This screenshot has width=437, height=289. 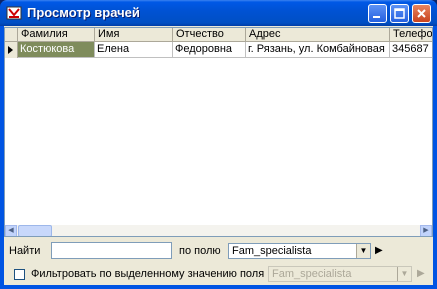 I want to click on column-header-imya: Имя, so click(x=134, y=35).